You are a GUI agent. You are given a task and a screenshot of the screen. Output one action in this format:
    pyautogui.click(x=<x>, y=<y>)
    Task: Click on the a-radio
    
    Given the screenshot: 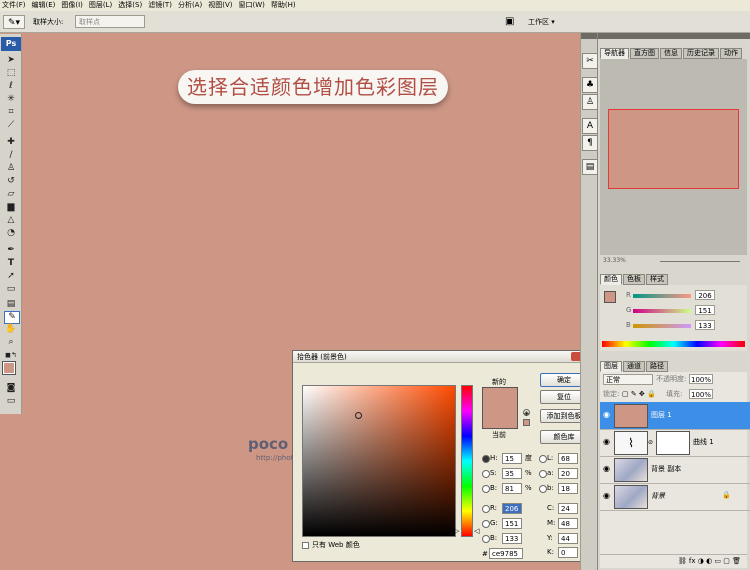 What is the action you would take?
    pyautogui.click(x=543, y=474)
    